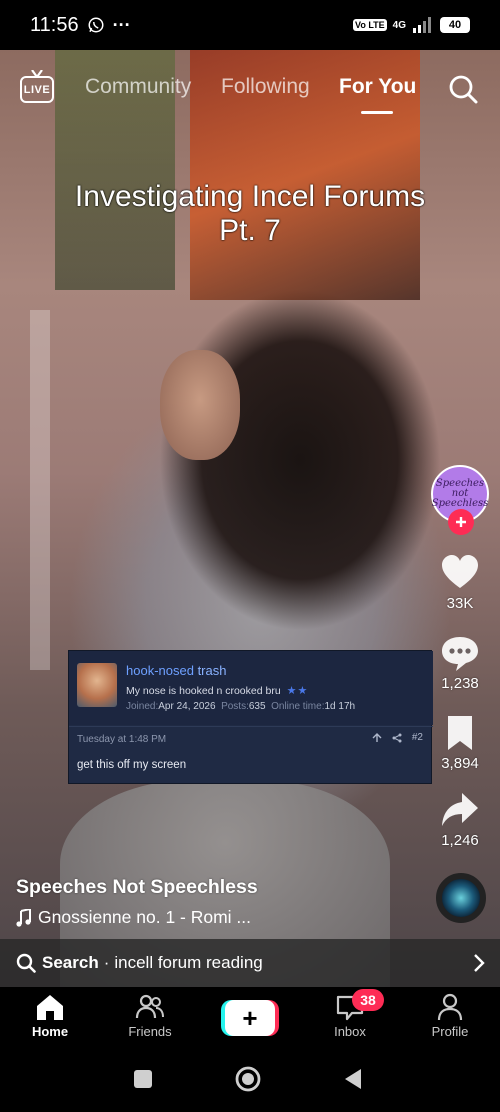 This screenshot has width=500, height=1112. I want to click on heart-icon, so click(460, 571).